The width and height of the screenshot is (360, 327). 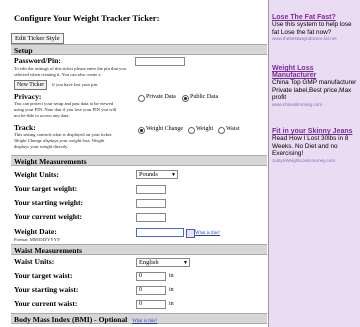 I want to click on ad-title: Weight Loss Manufacturer, so click(x=315, y=72).